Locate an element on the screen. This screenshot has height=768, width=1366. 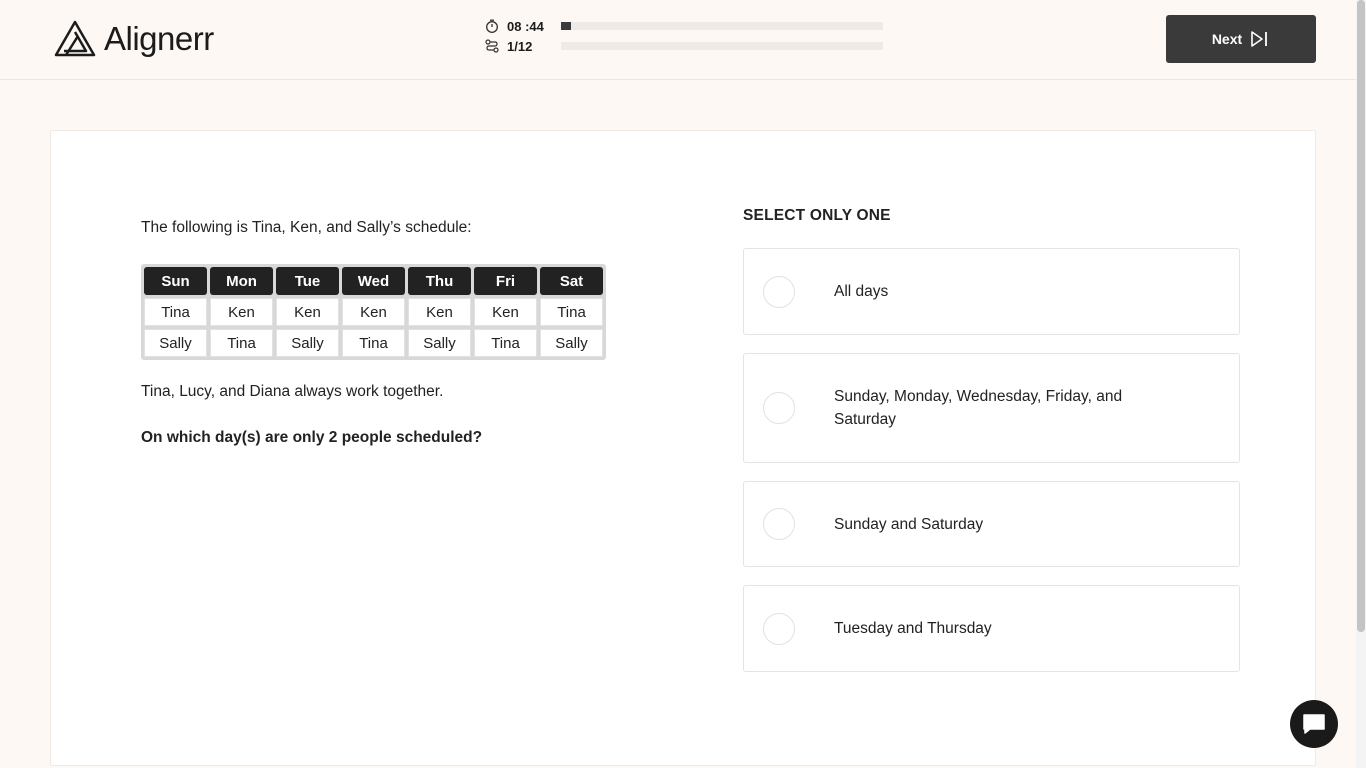
answer-option: All days is located at coordinates (991, 291).